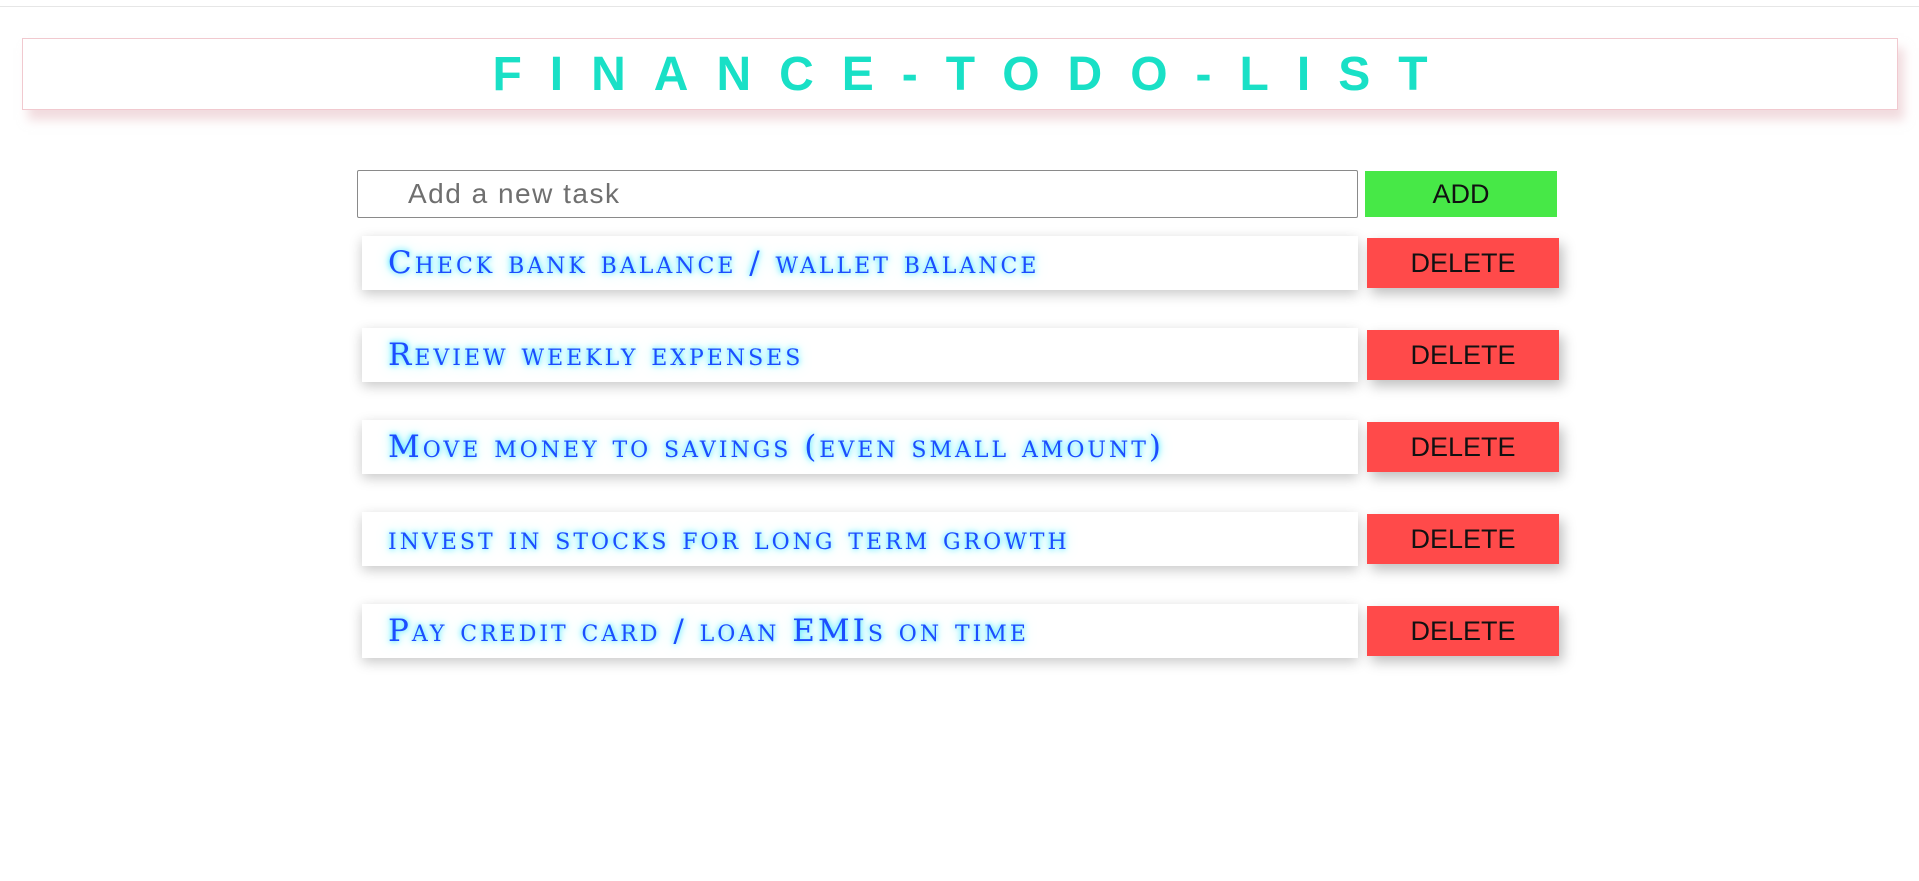  I want to click on task-item: Review weekly expenses DELETE, so click(962, 355).